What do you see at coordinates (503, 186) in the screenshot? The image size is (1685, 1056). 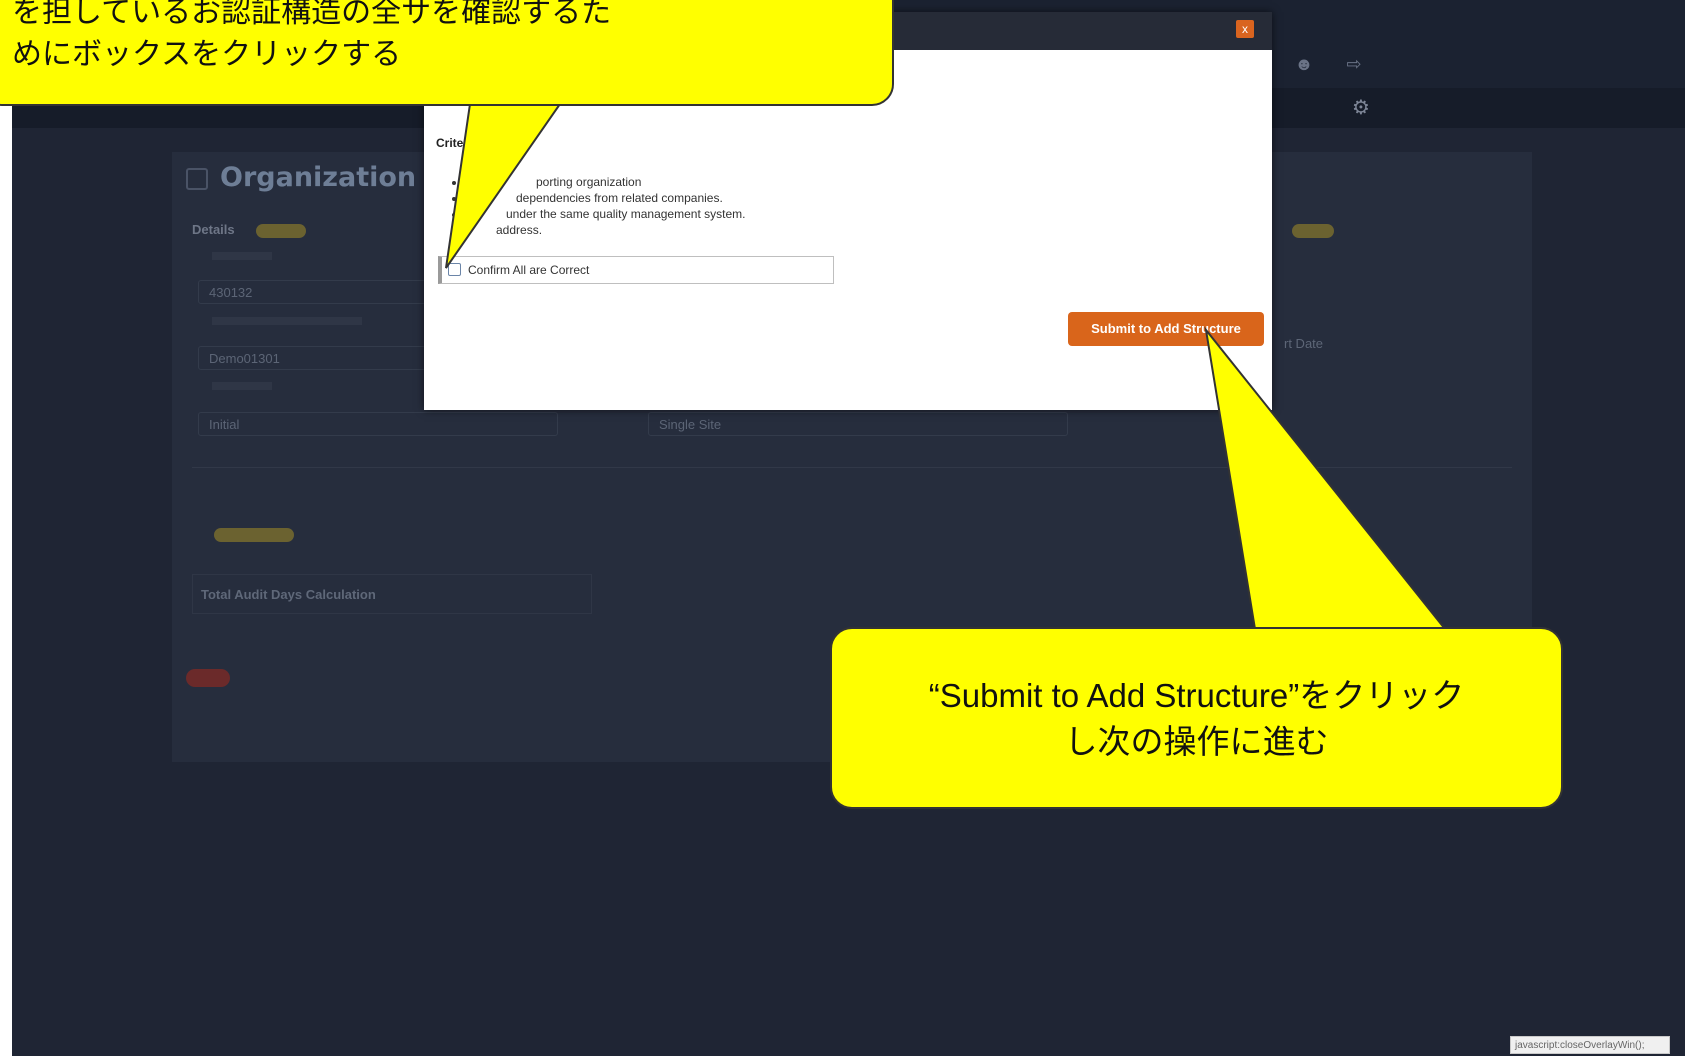 I see `top-callout-pointer` at bounding box center [503, 186].